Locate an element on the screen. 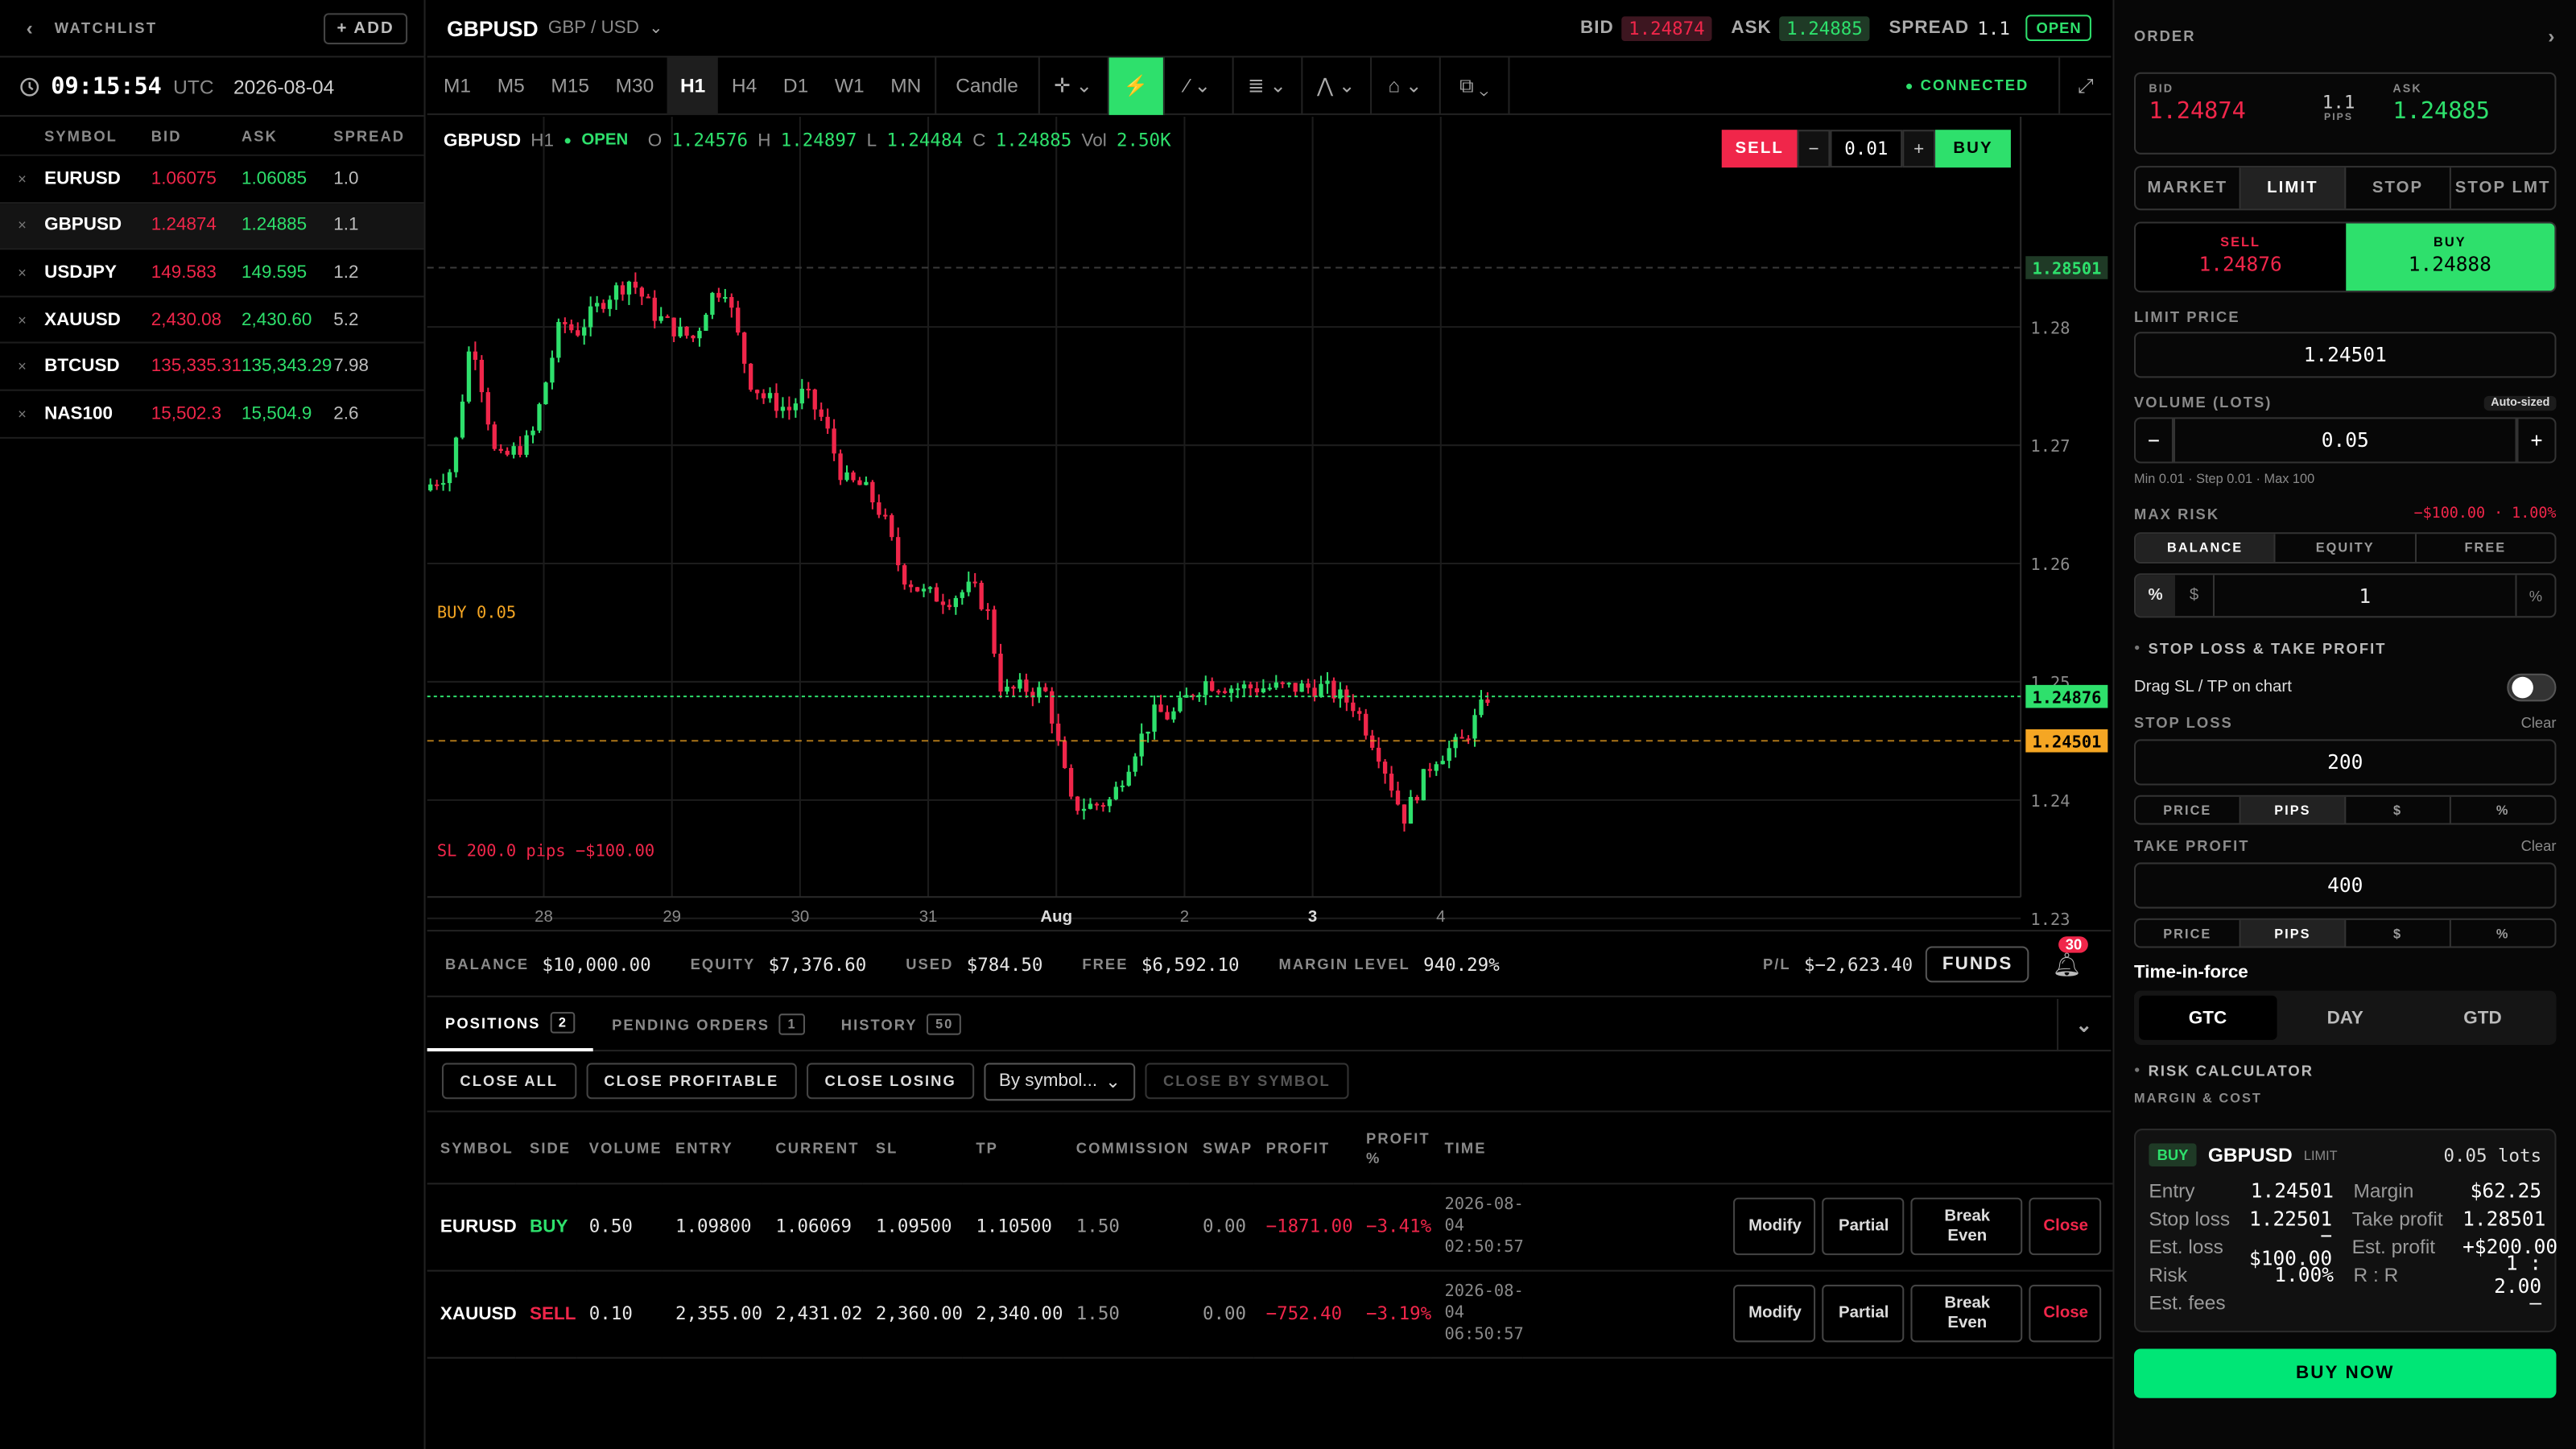 The height and width of the screenshot is (1449, 2576). volume-input: 0.05 is located at coordinates (2345, 441).